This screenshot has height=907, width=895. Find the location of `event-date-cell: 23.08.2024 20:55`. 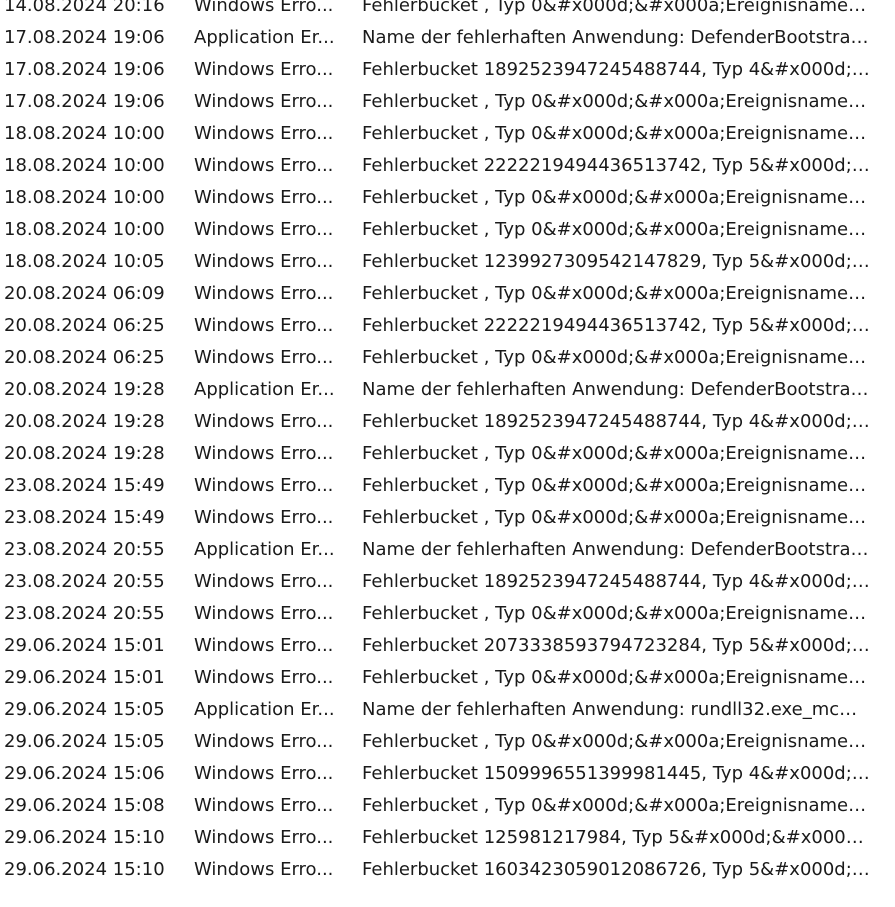

event-date-cell: 23.08.2024 20:55 is located at coordinates (84, 581).